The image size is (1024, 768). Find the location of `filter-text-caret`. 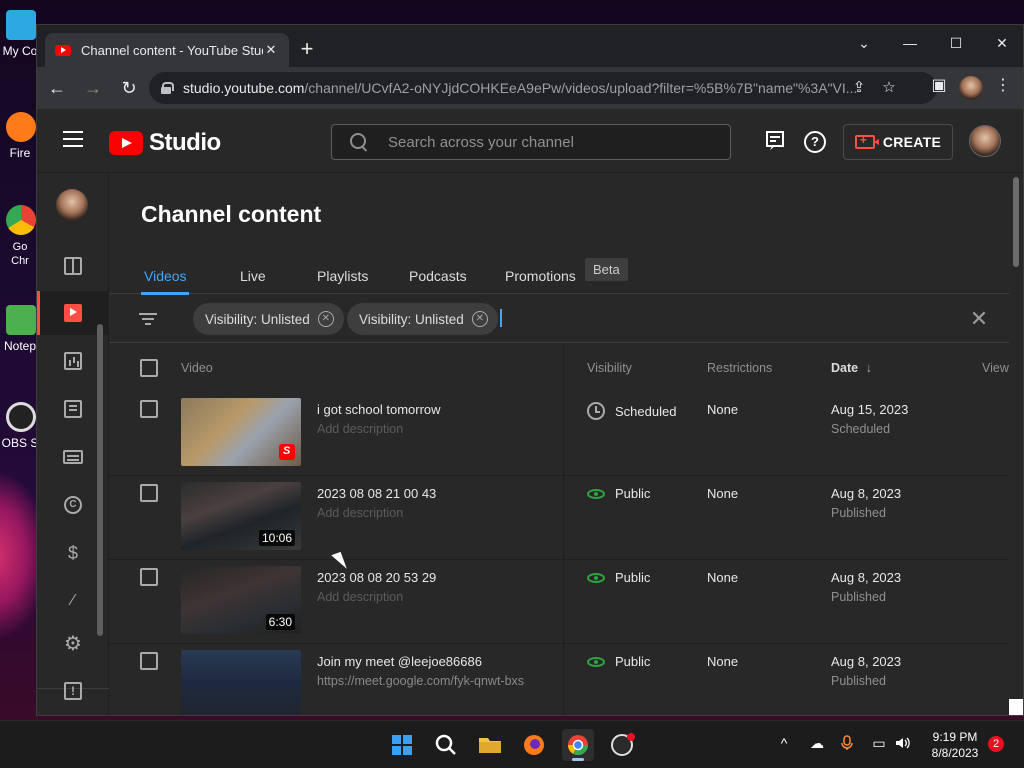

filter-text-caret is located at coordinates (501, 318).